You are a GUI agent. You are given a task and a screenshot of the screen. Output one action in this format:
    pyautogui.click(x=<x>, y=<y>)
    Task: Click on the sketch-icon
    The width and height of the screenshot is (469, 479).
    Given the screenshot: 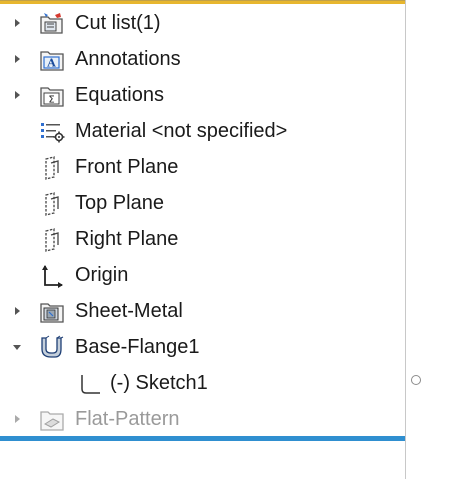 What is the action you would take?
    pyautogui.click(x=90, y=384)
    